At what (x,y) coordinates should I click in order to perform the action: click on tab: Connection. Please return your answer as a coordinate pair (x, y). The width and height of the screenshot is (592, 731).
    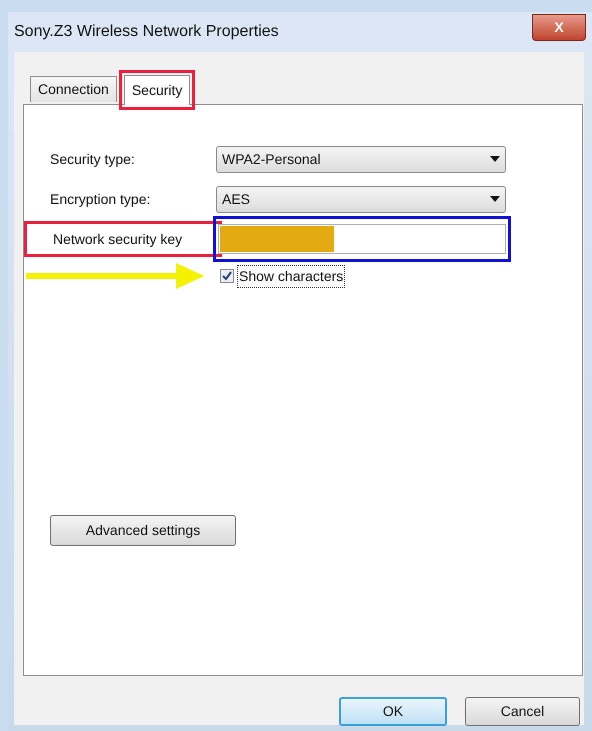
    Looking at the image, I should click on (73, 89).